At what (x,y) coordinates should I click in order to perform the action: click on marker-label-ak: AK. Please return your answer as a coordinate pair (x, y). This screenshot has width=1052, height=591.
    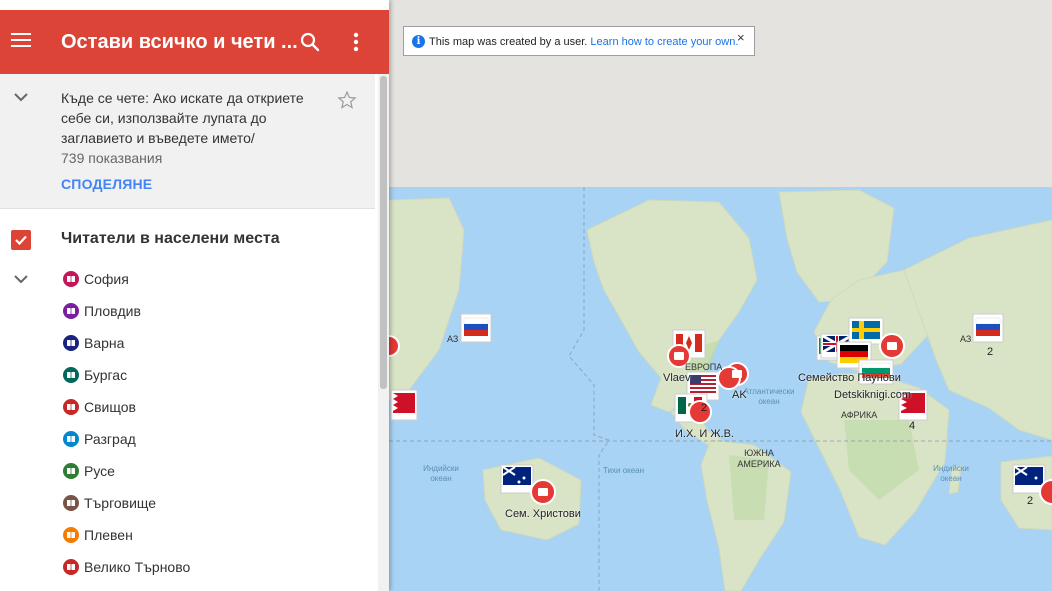
    Looking at the image, I should click on (739, 395).